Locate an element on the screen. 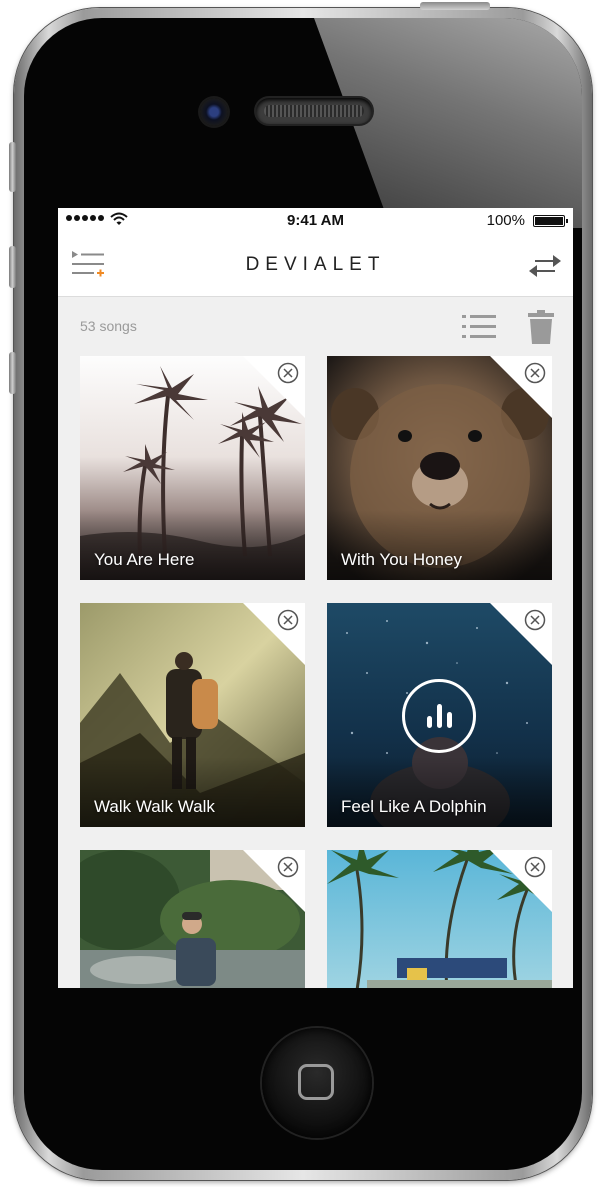 This screenshot has height=1187, width=605. battery-percent: 100% is located at coordinates (505, 220).